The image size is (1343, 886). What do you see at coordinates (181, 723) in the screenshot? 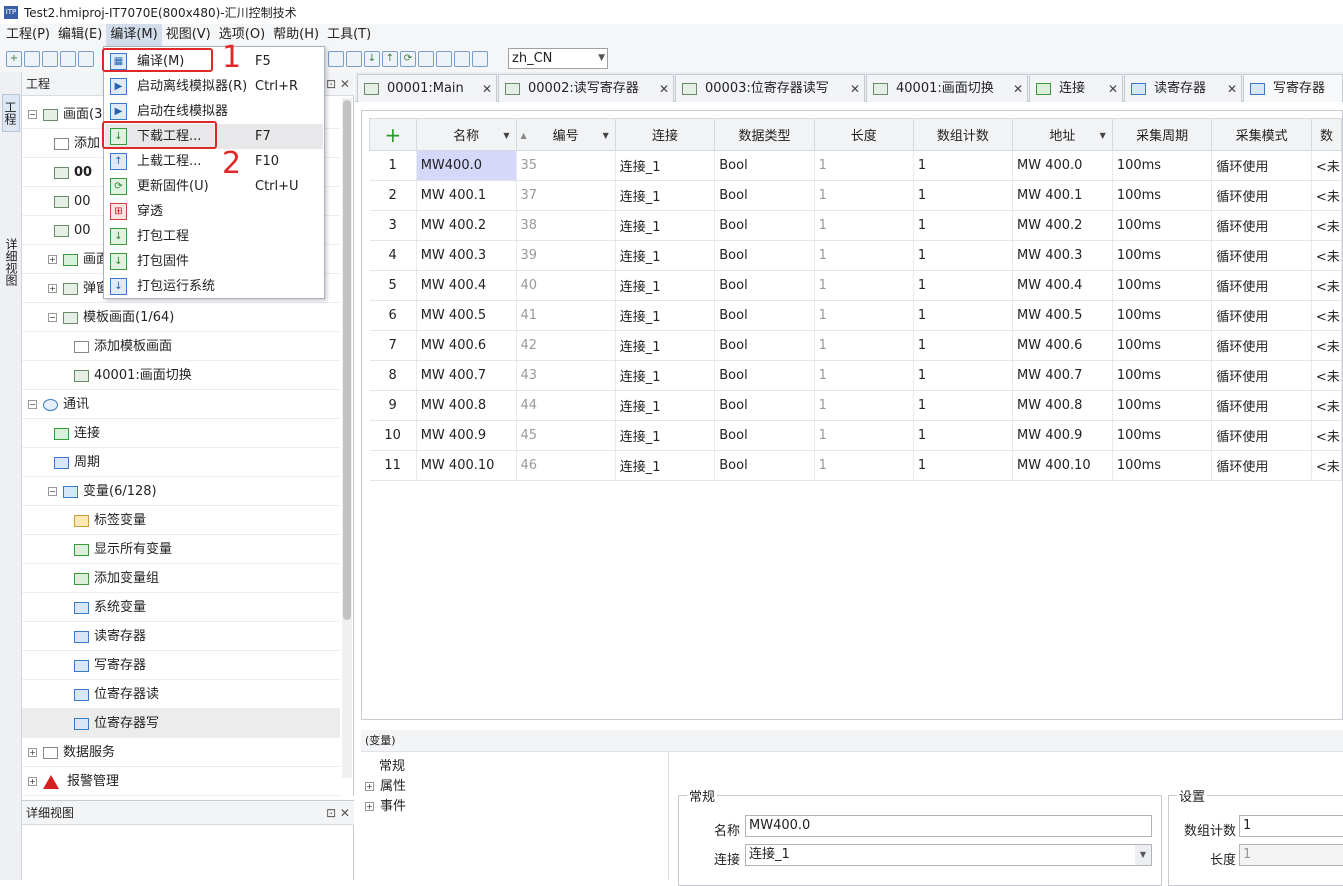
I see `tree-item: 位寄存器写` at bounding box center [181, 723].